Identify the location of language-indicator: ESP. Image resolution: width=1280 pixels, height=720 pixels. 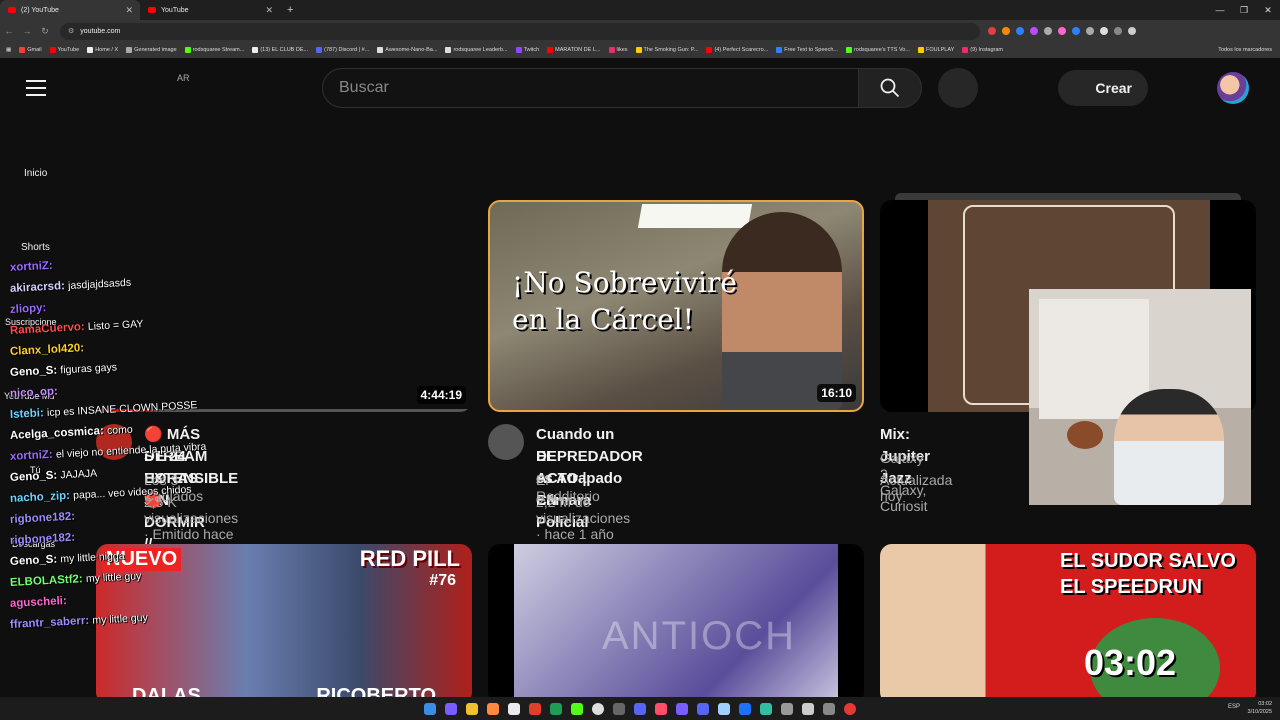
(1234, 707).